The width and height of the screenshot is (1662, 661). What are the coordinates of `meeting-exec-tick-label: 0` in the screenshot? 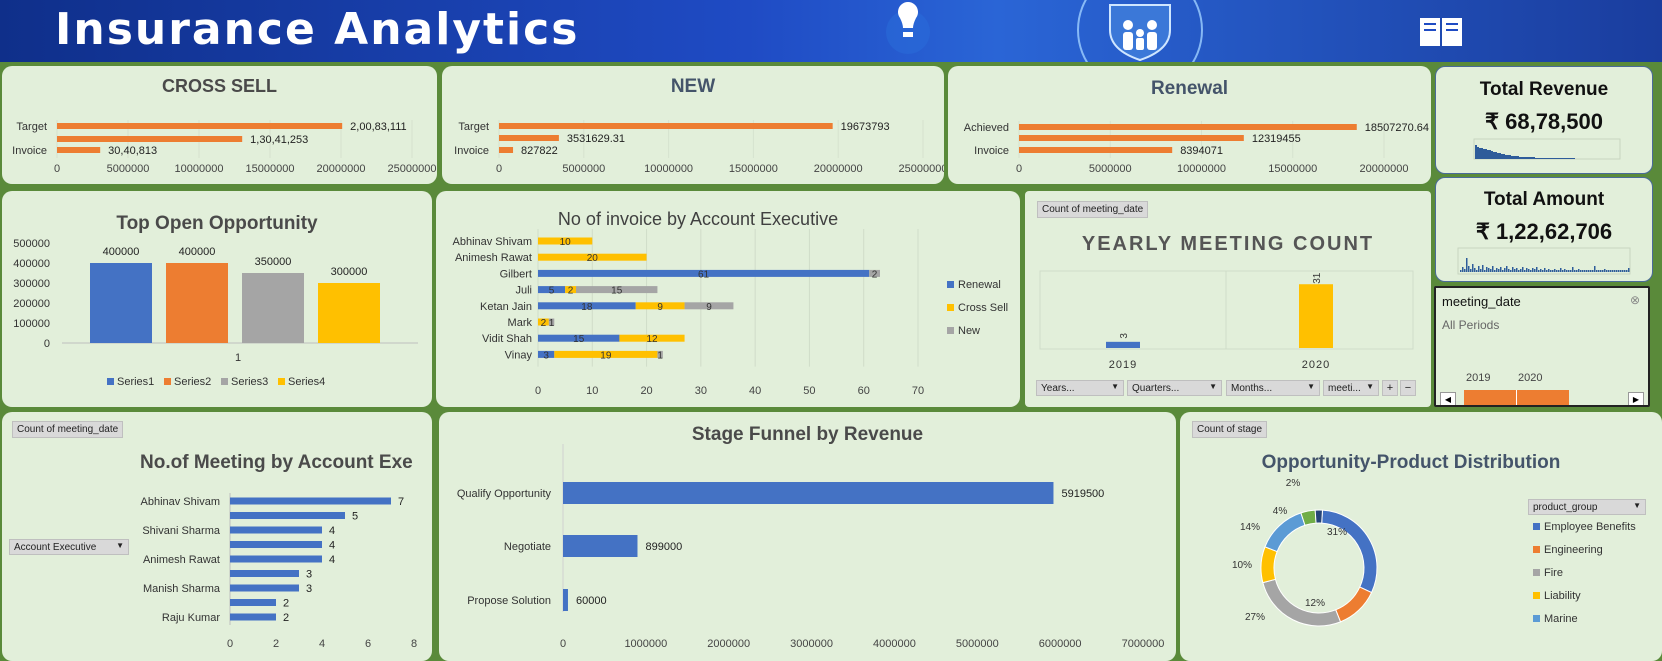 It's located at (230, 644).